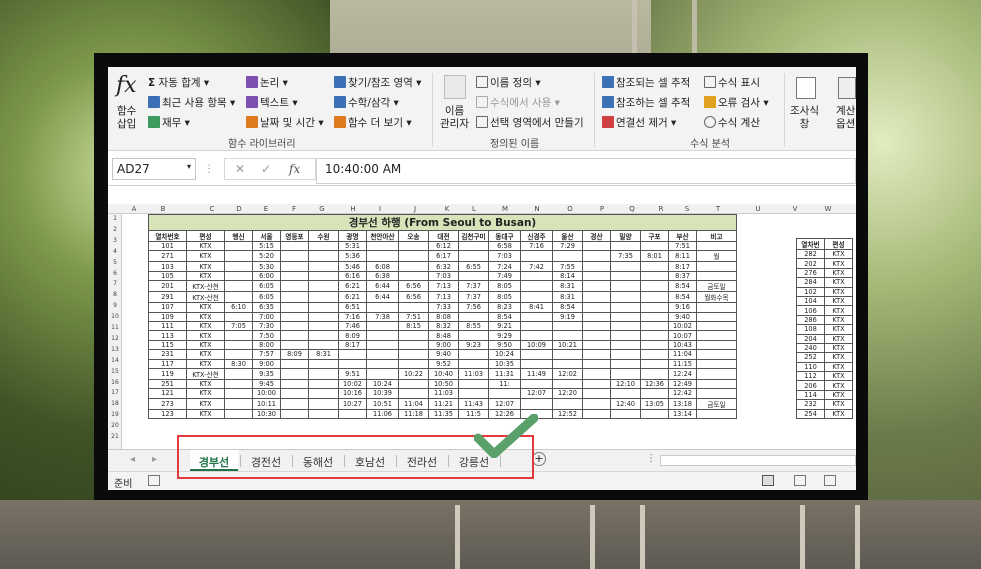 This screenshot has width=981, height=569. What do you see at coordinates (115, 218) in the screenshot?
I see `row-header: 1` at bounding box center [115, 218].